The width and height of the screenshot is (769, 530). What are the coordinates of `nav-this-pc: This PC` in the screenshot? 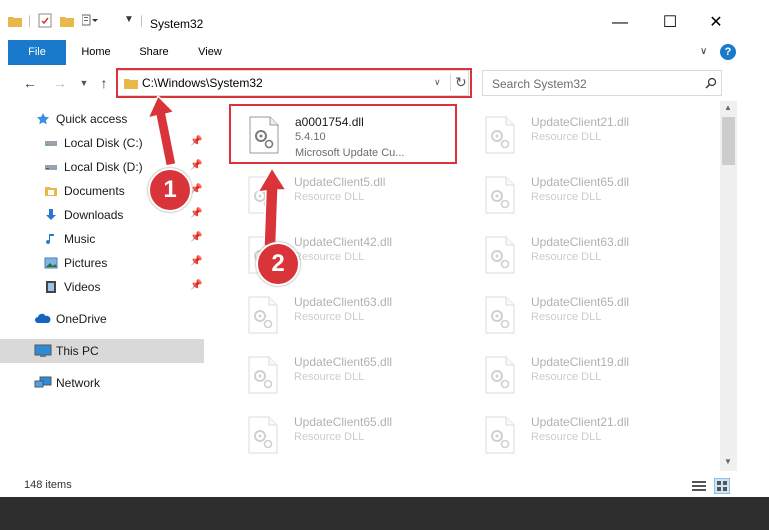 It's located at (102, 351).